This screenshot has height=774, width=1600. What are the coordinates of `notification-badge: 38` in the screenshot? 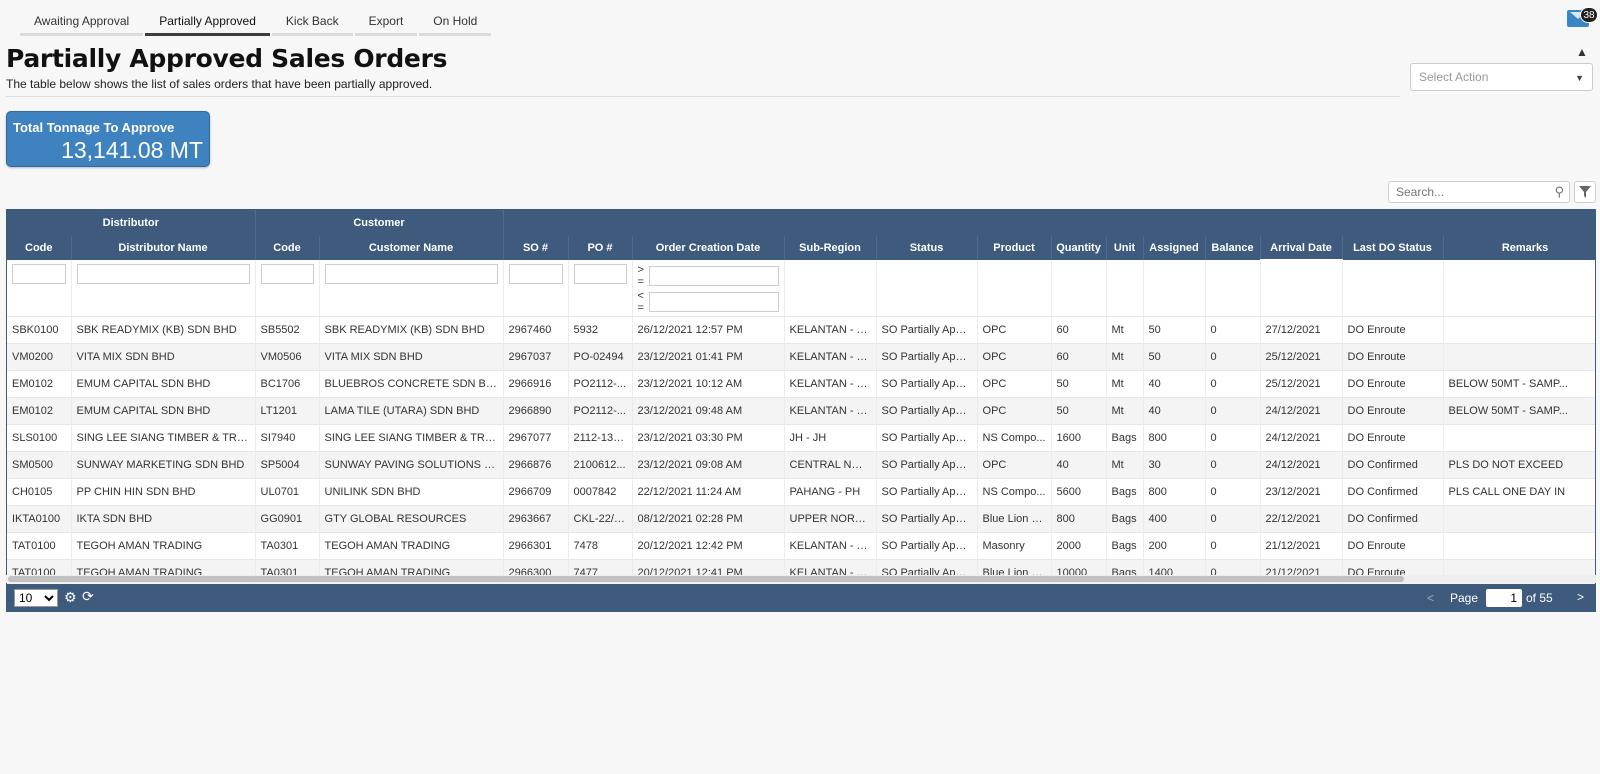 It's located at (1589, 15).